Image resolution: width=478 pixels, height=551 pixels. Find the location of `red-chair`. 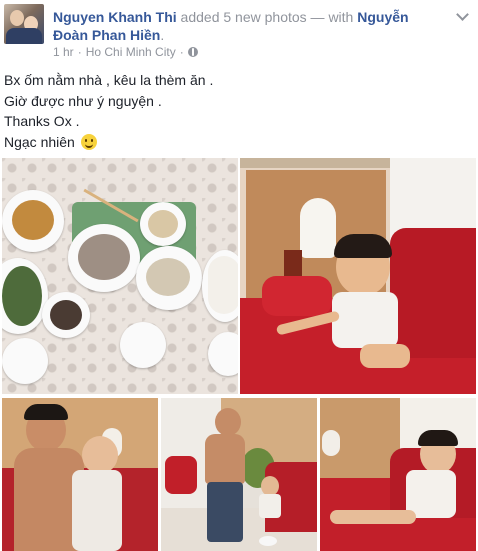

red-chair is located at coordinates (181, 475).